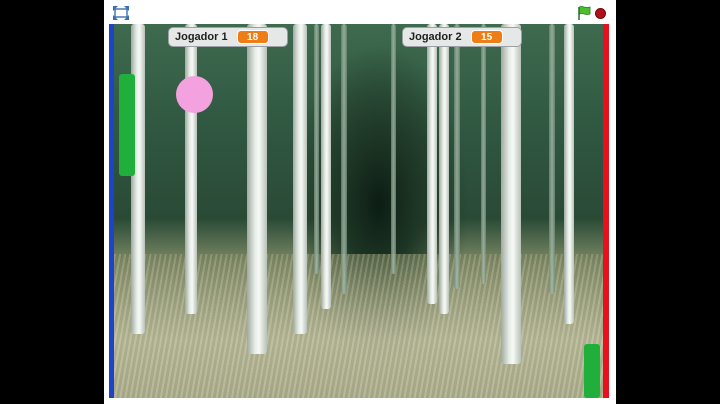 This screenshot has height=404, width=720. Describe the element at coordinates (435, 37) in the screenshot. I see `score-label: Jogador 2` at that location.